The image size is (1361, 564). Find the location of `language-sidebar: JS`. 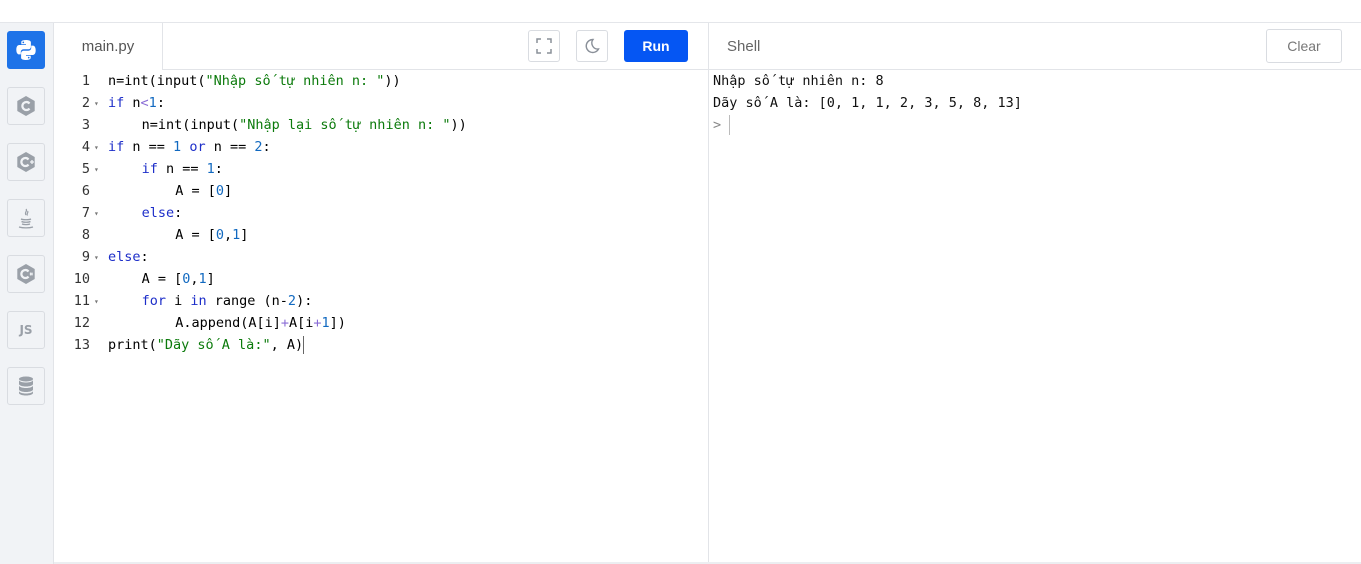

language-sidebar: JS is located at coordinates (27, 293).